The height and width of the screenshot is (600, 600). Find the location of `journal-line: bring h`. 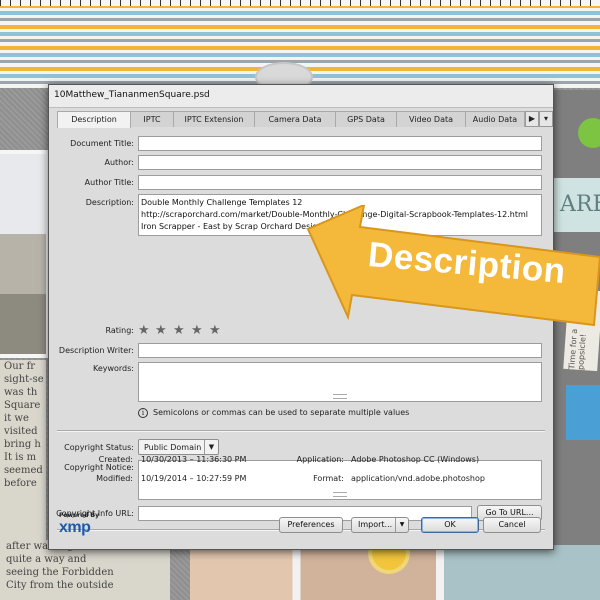

journal-line: bring h is located at coordinates (22, 444).